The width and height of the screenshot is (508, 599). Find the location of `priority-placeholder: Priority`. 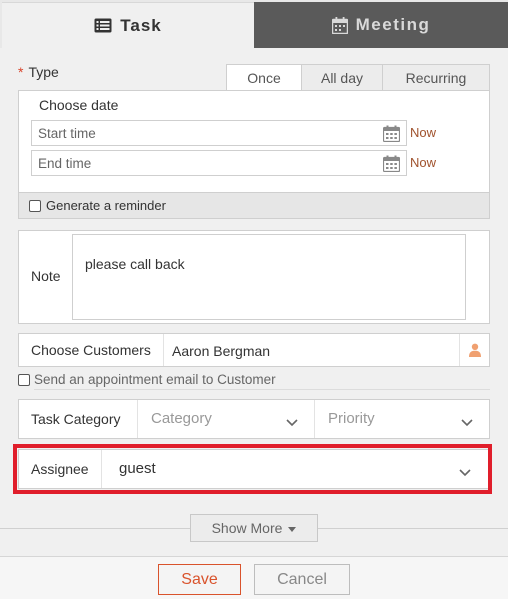

priority-placeholder: Priority is located at coordinates (351, 418).